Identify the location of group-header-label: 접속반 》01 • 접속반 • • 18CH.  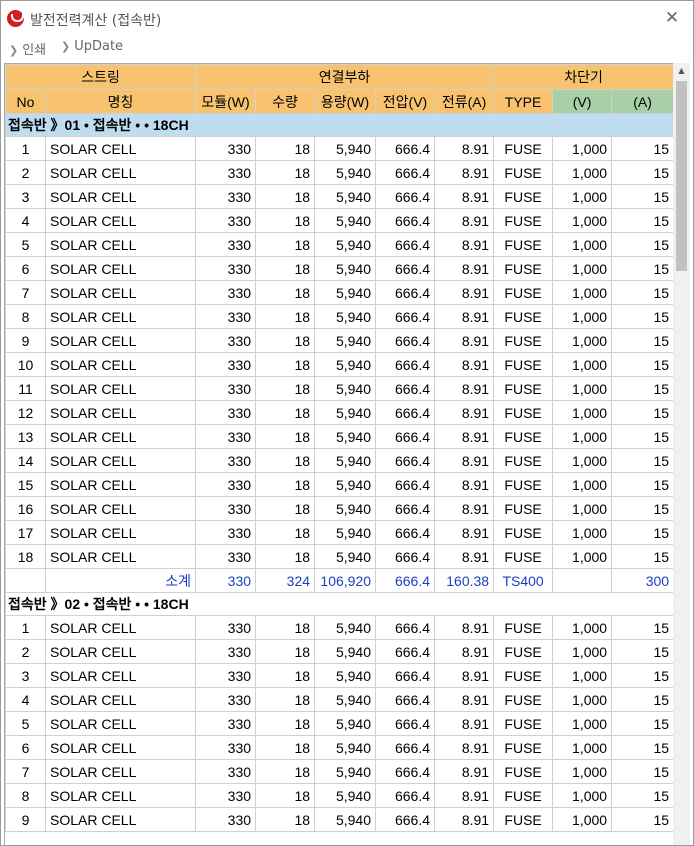
(339, 125).